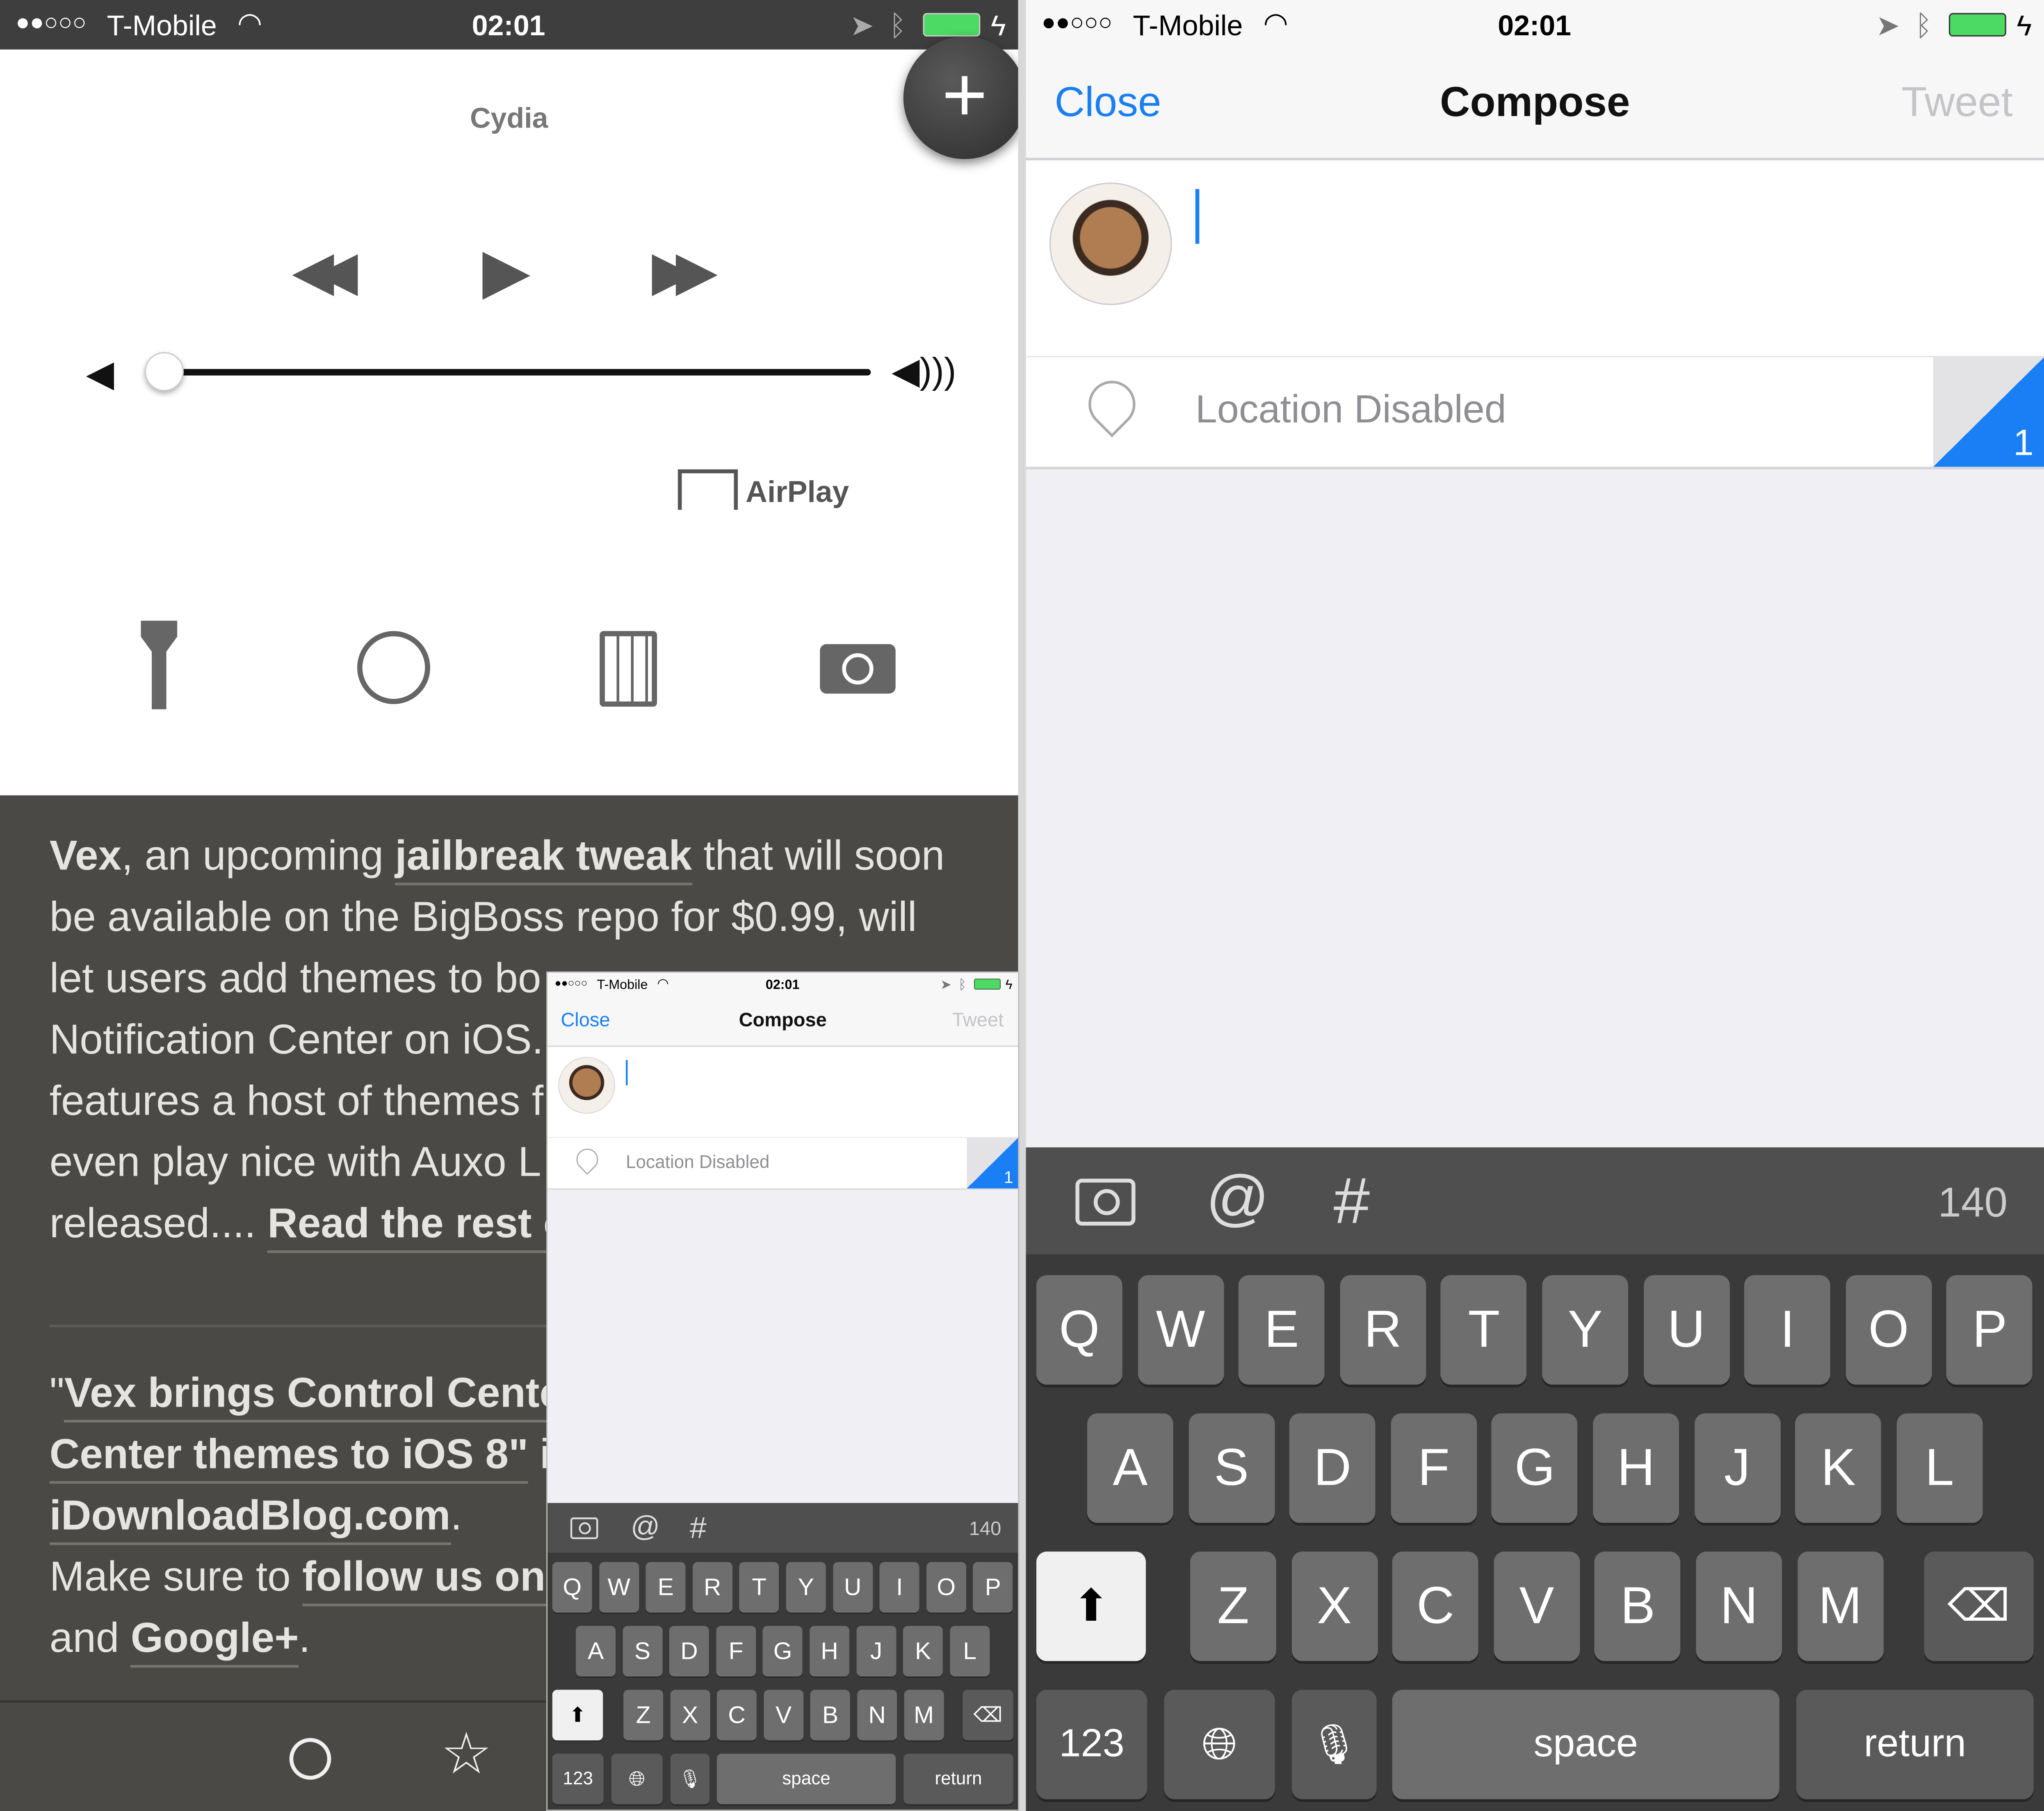 This screenshot has width=2044, height=1811. What do you see at coordinates (393, 668) in the screenshot?
I see `timer-icon` at bounding box center [393, 668].